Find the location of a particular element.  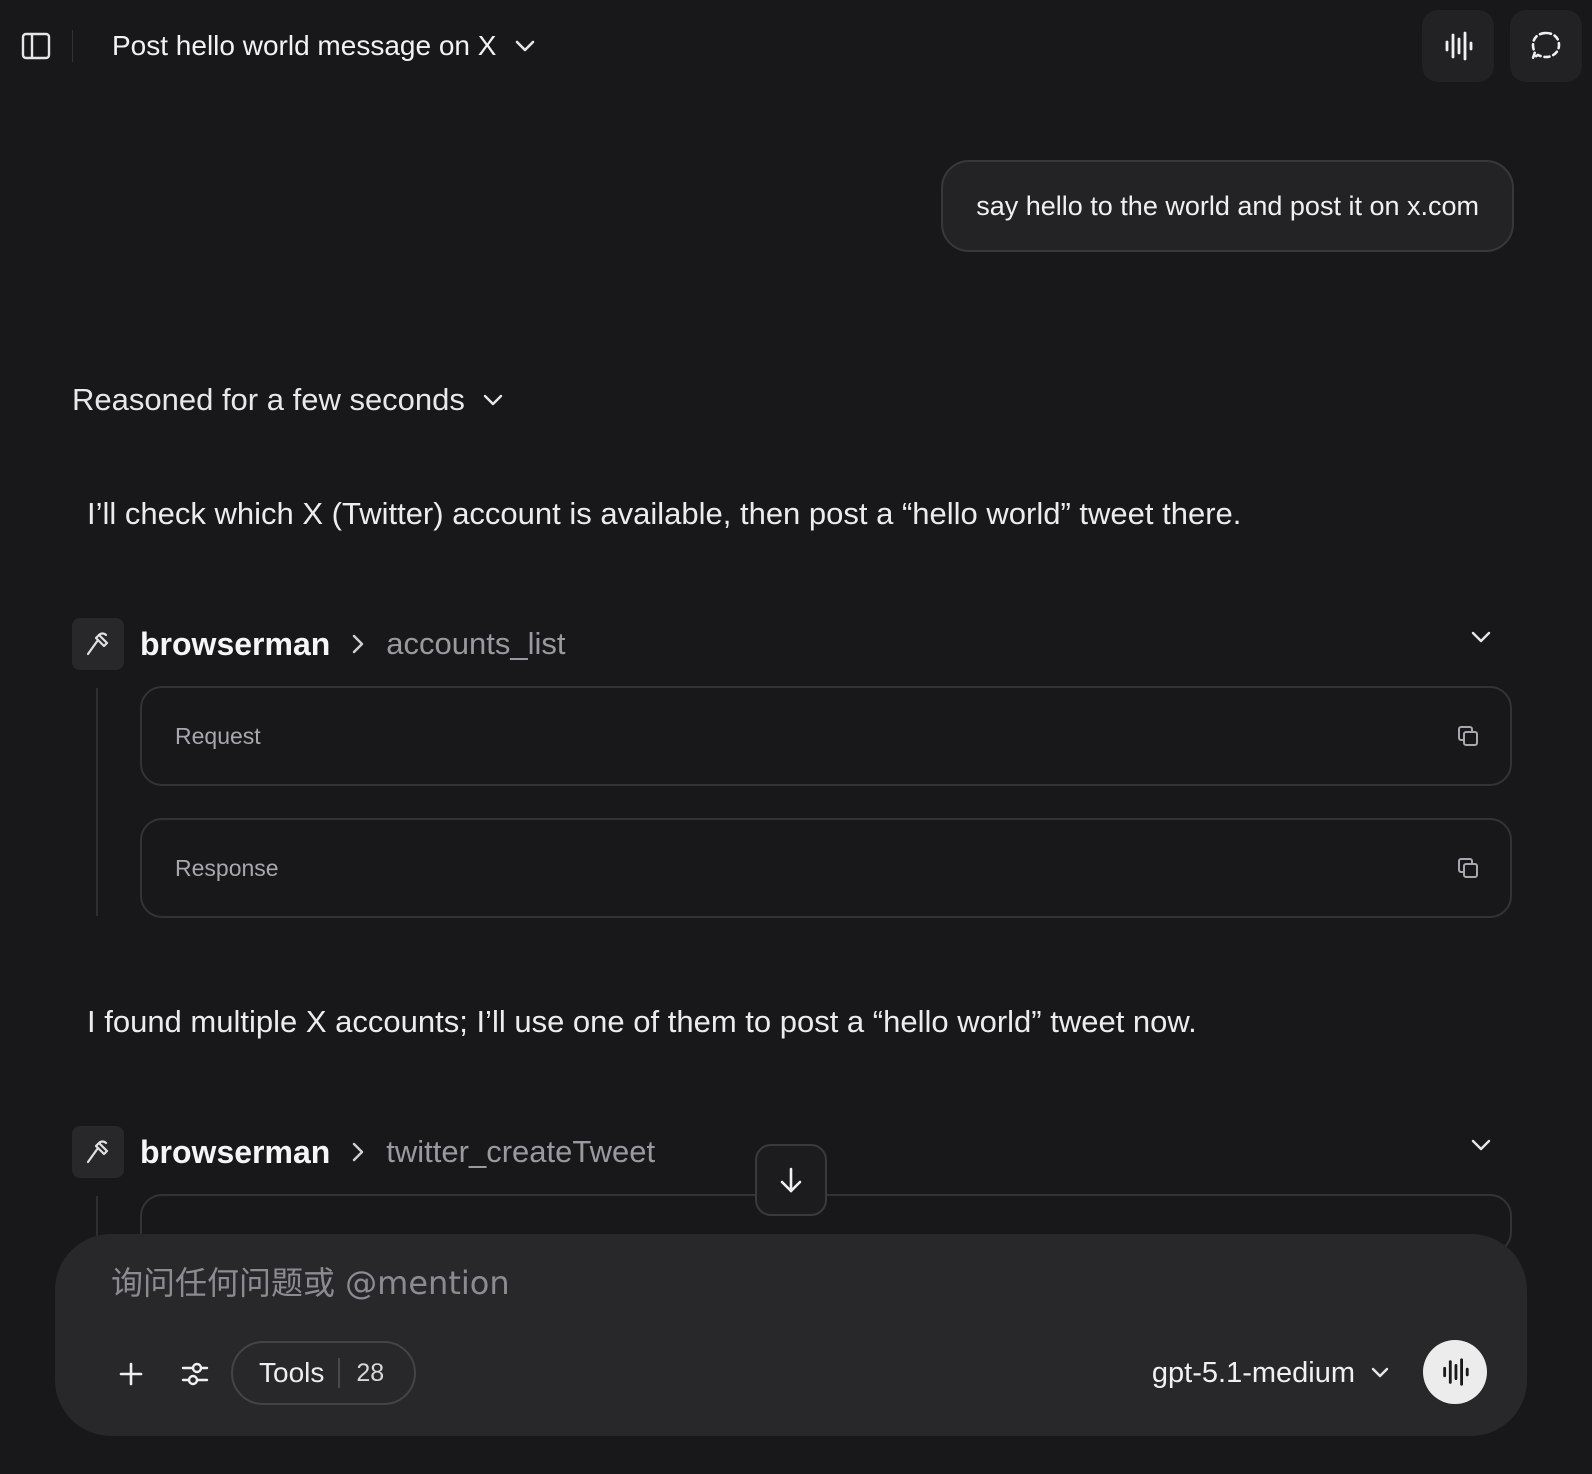

tools-label: Tools is located at coordinates (292, 1372).